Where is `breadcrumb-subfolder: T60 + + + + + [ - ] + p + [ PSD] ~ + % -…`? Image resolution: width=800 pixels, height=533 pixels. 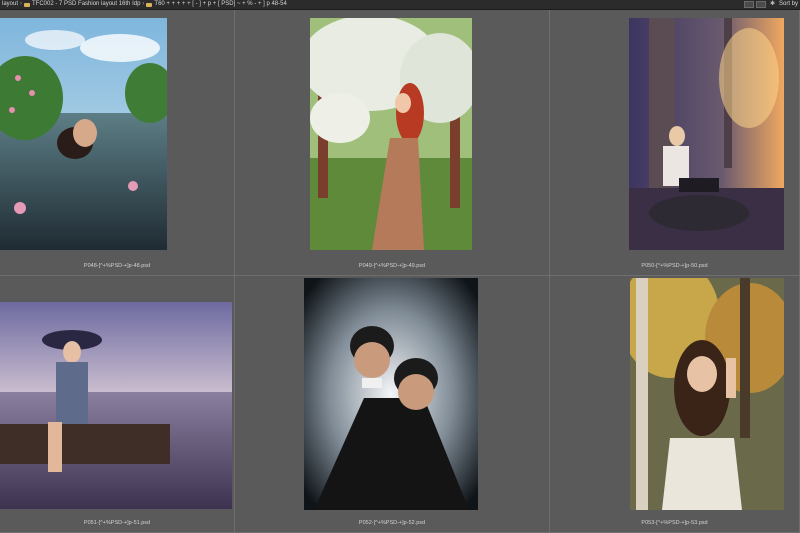 breadcrumb-subfolder: T60 + + + + + [ - ] + p + [ PSD] ~ + % -… is located at coordinates (220, 4).